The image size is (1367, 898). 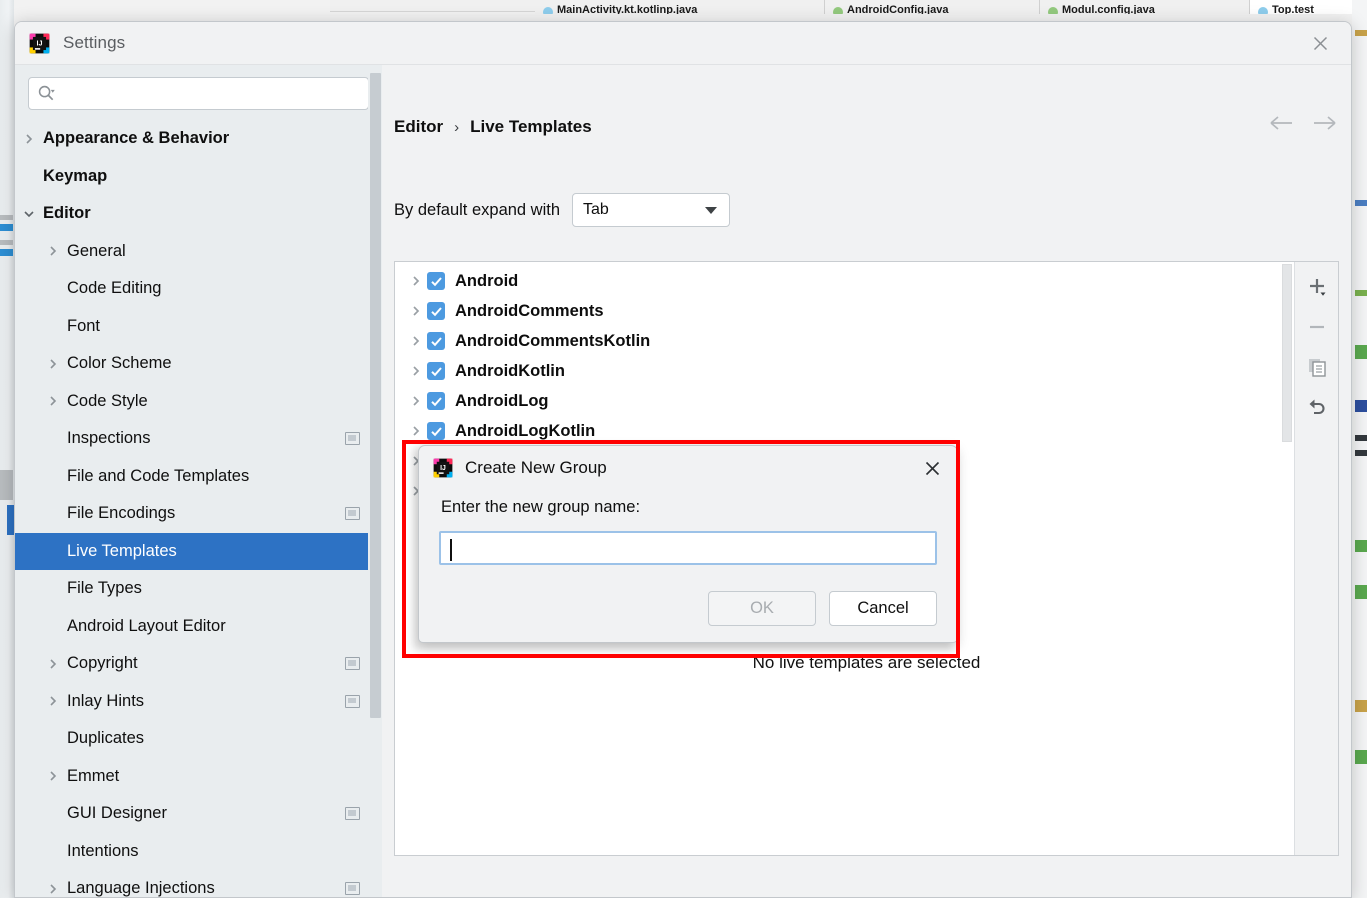 I want to click on sidebar-item-file-types: File Types, so click(x=198, y=589).